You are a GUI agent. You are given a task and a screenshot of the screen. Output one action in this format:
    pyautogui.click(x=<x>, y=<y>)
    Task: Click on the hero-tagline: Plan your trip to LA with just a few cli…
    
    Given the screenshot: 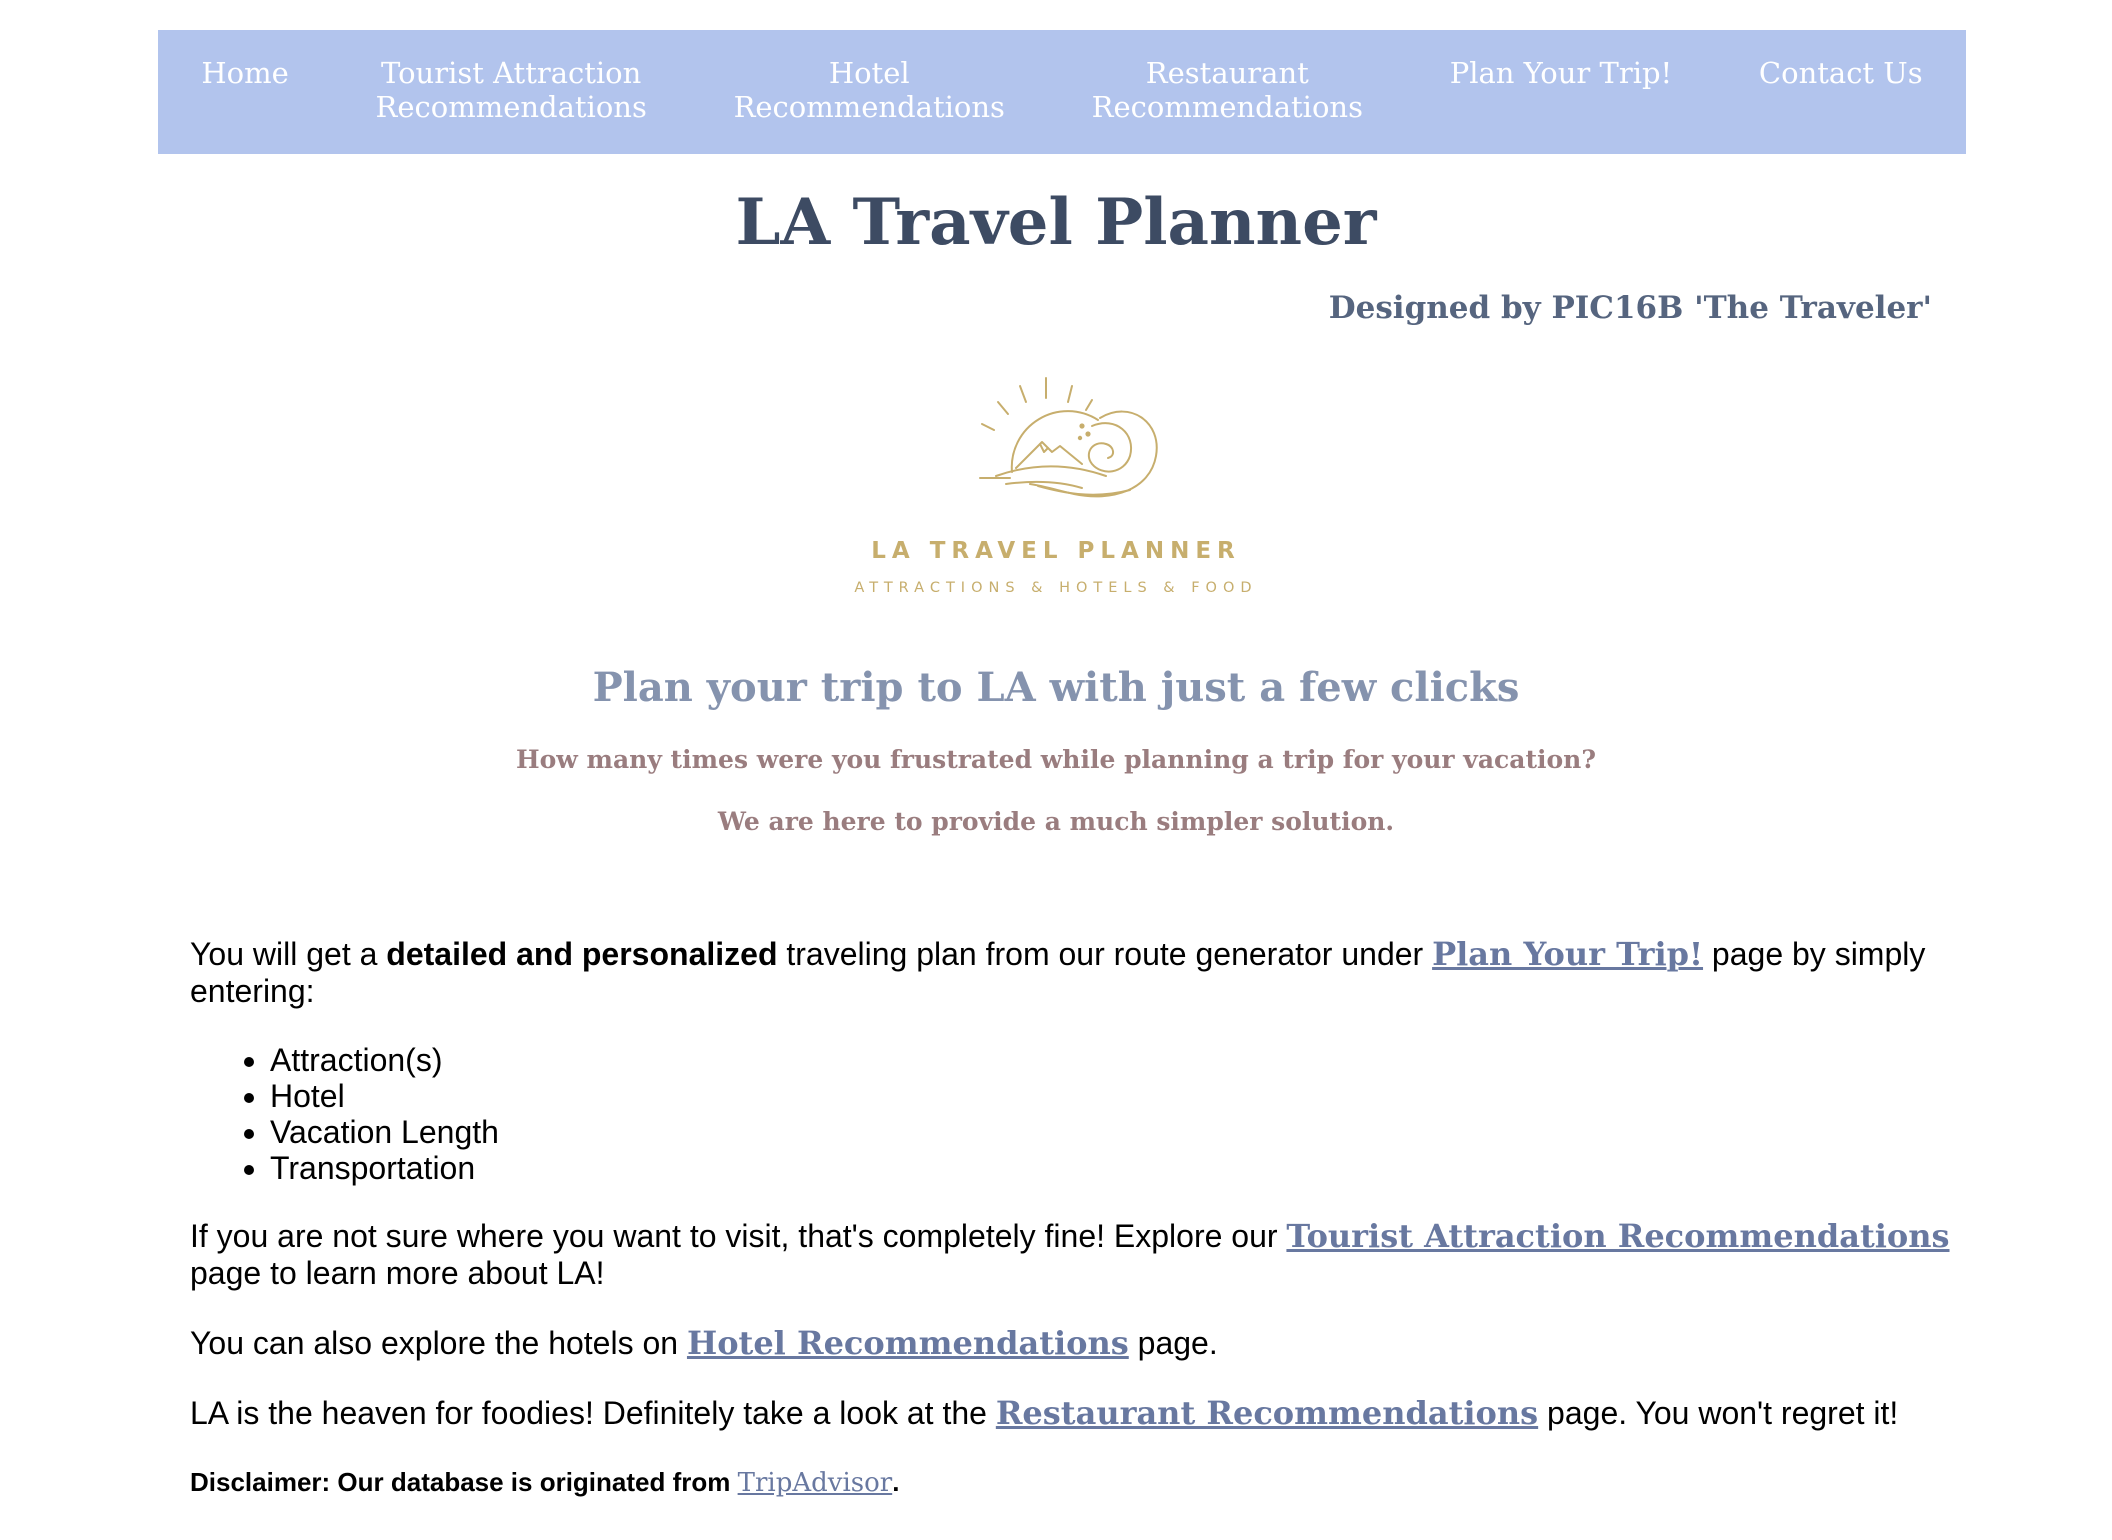 What is the action you would take?
    pyautogui.click(x=1056, y=687)
    